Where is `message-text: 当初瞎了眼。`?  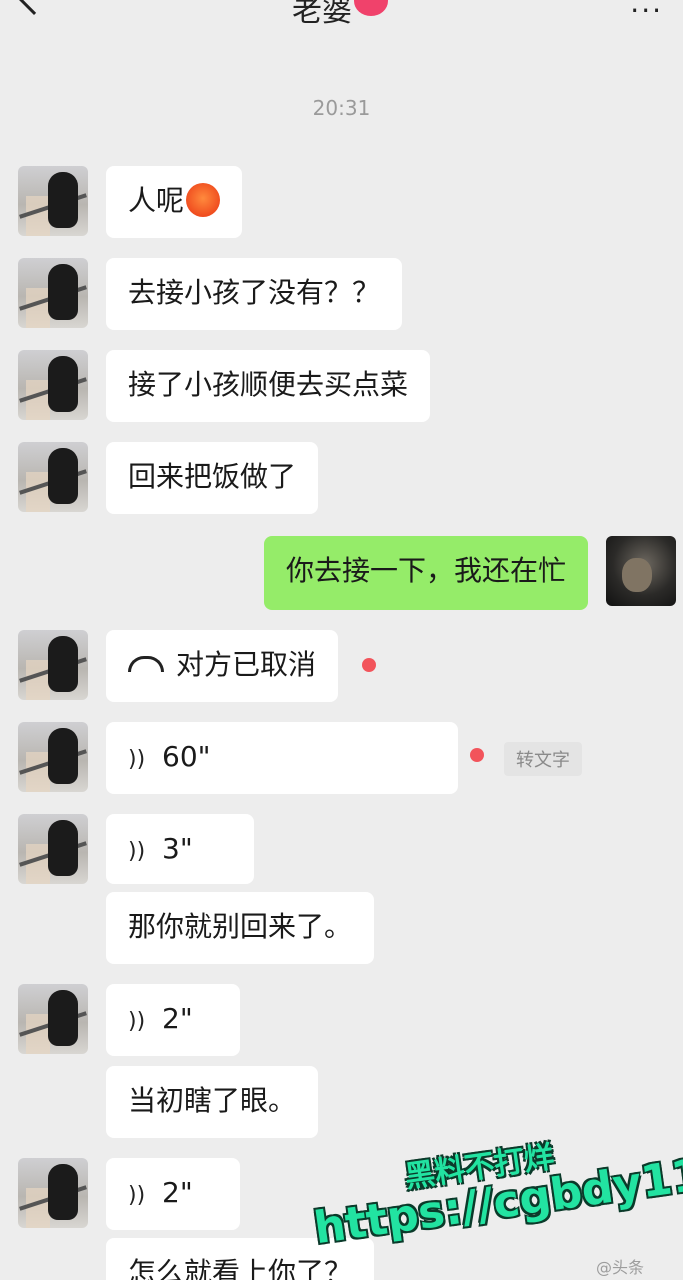 message-text: 当初瞎了眼。 is located at coordinates (212, 1100).